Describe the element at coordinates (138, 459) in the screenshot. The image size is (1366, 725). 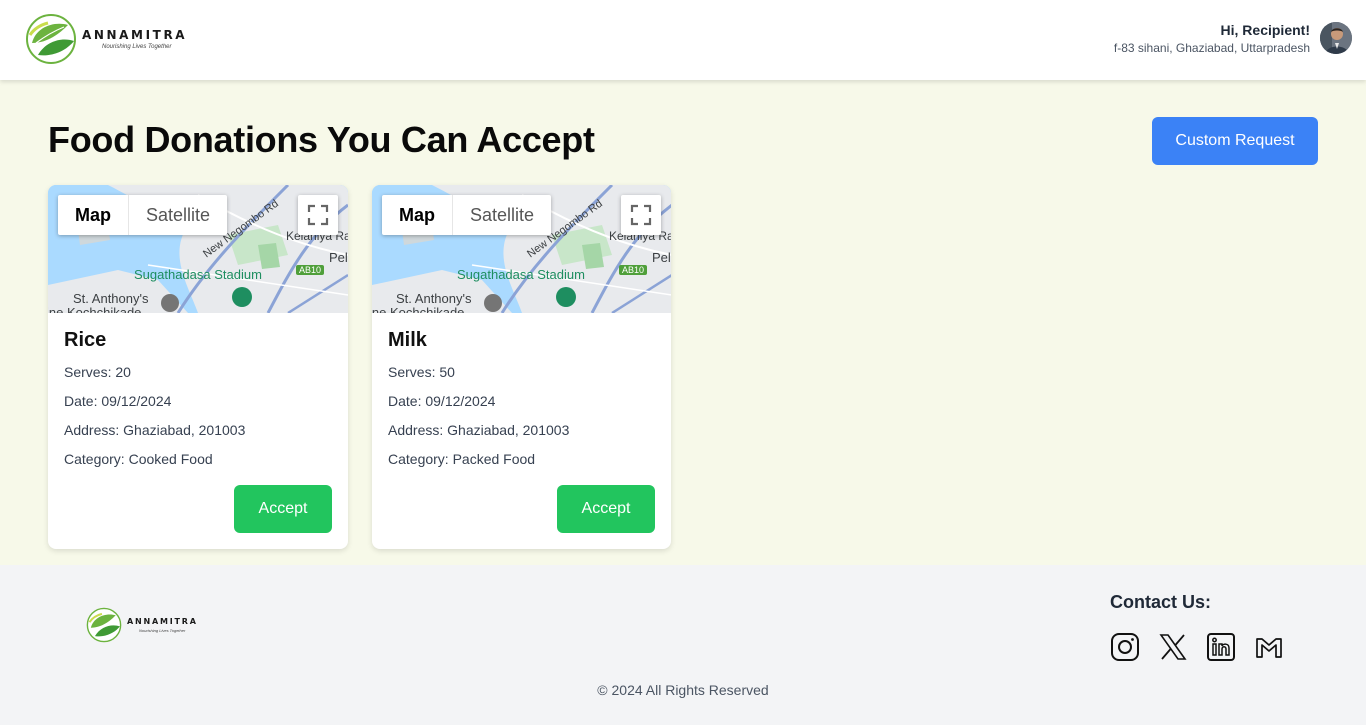
I see `donation-category: Category: Cooked Food` at that location.